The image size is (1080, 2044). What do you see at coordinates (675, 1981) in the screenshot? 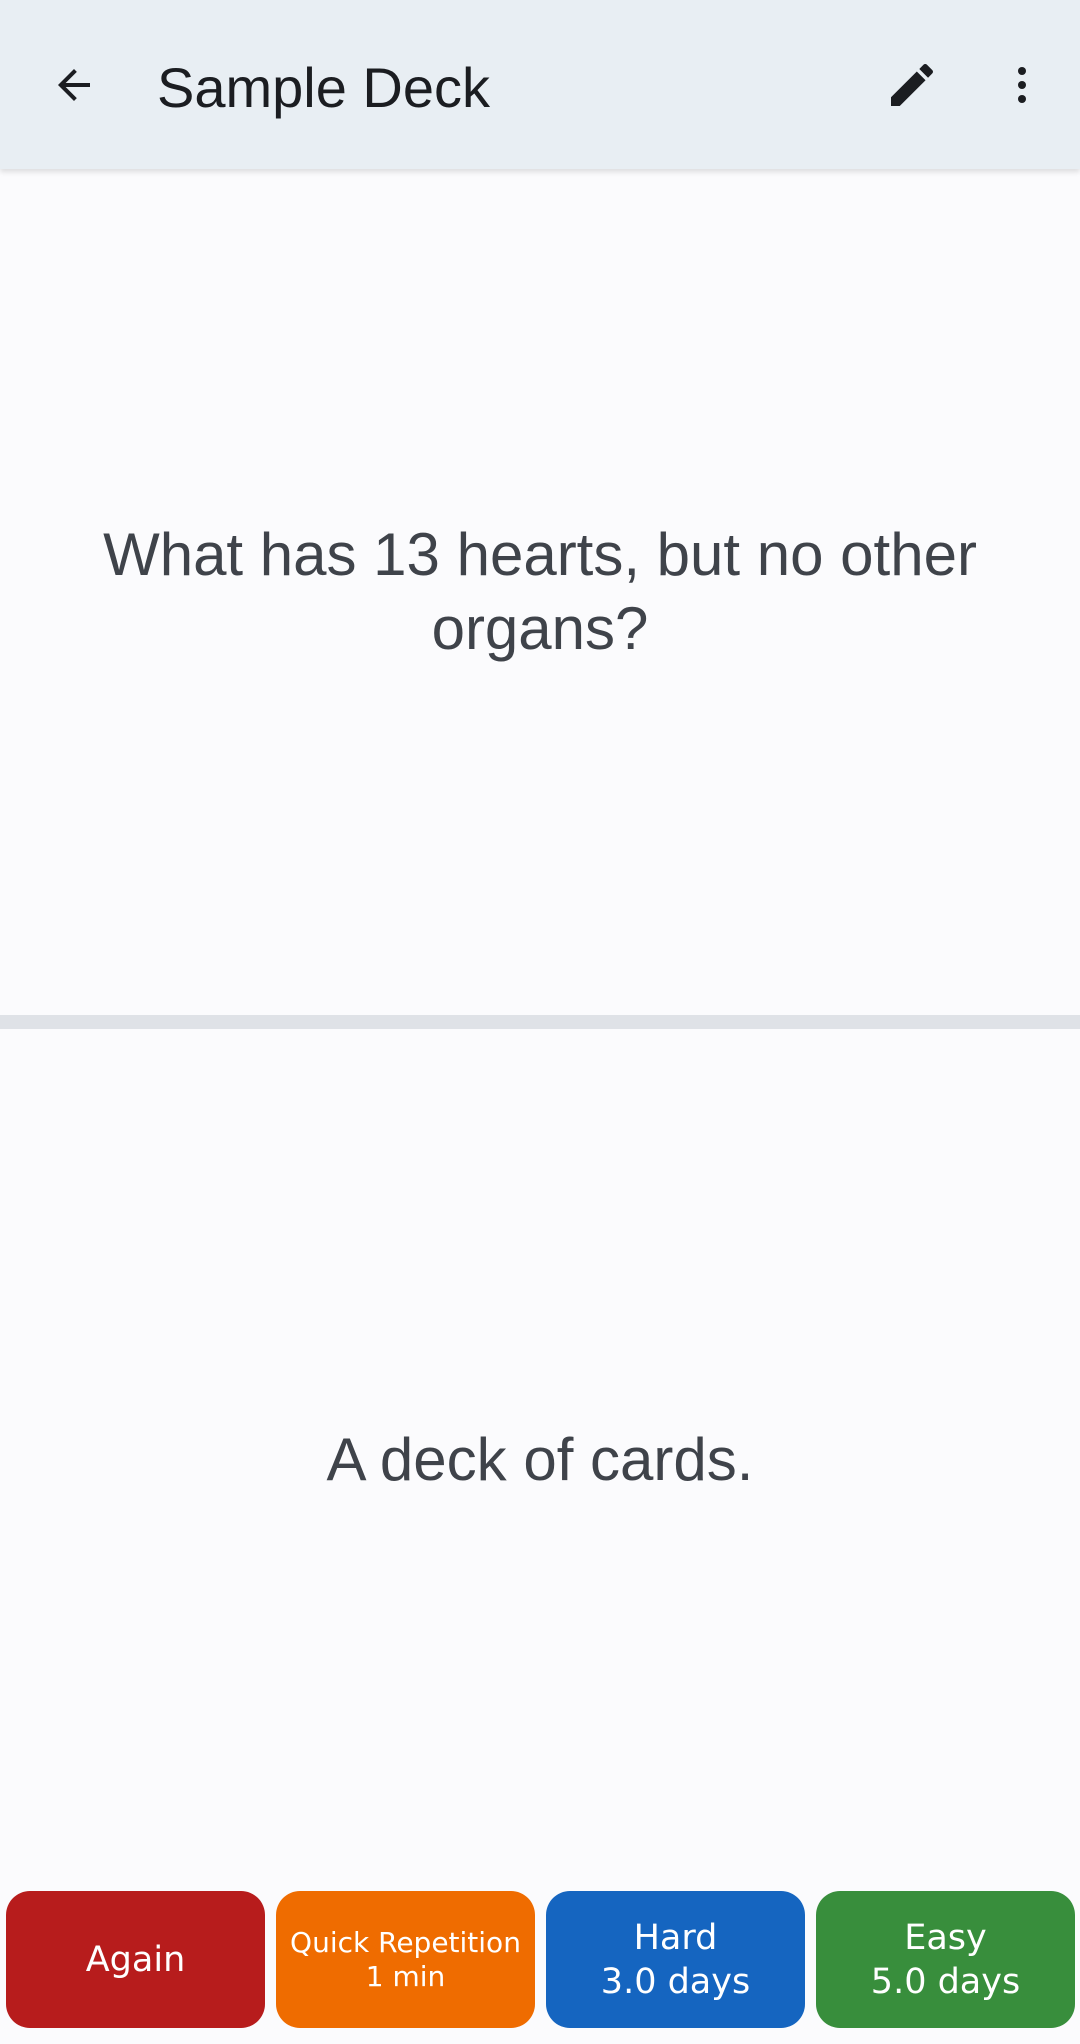
I see `hard-interval: 3.0 days` at bounding box center [675, 1981].